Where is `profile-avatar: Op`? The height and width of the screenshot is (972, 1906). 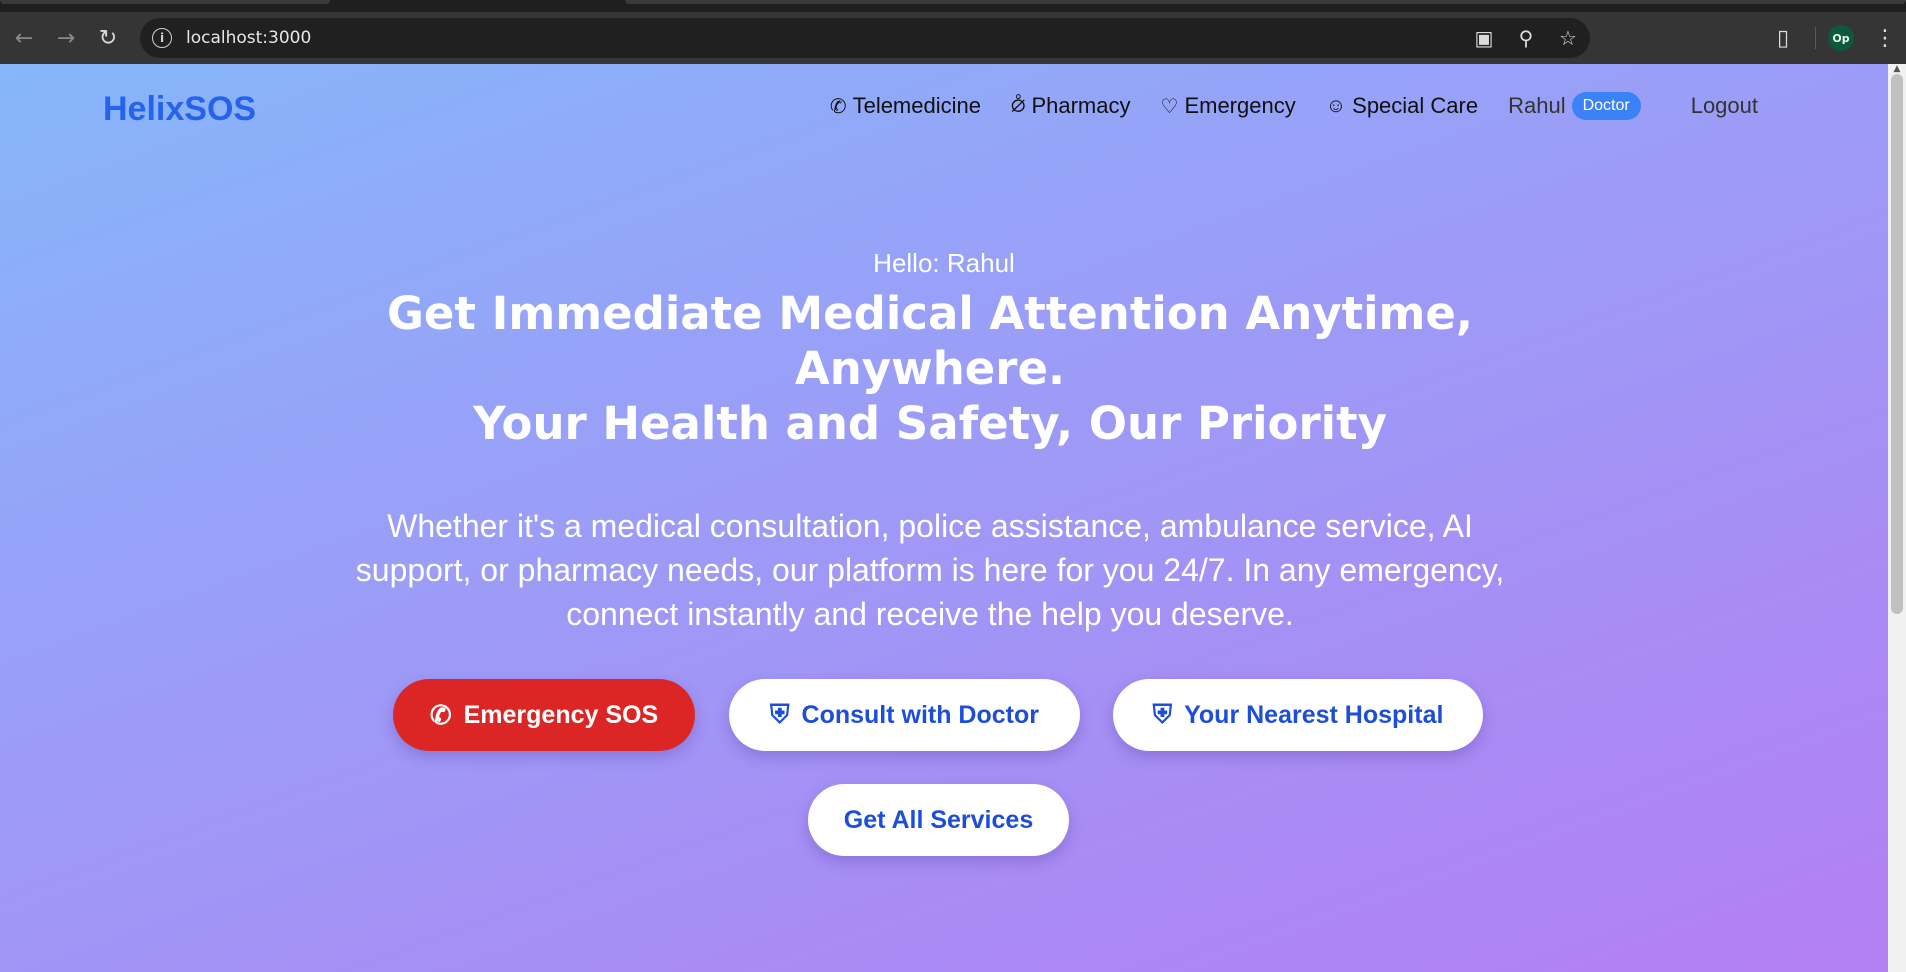 profile-avatar: Op is located at coordinates (1841, 38).